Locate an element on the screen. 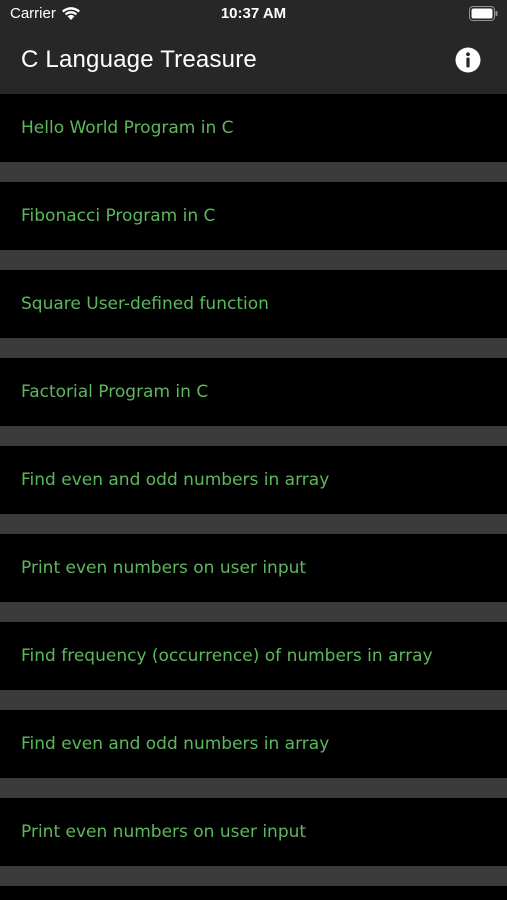 This screenshot has width=507, height=900. clock: 10:37 AM is located at coordinates (253, 13).